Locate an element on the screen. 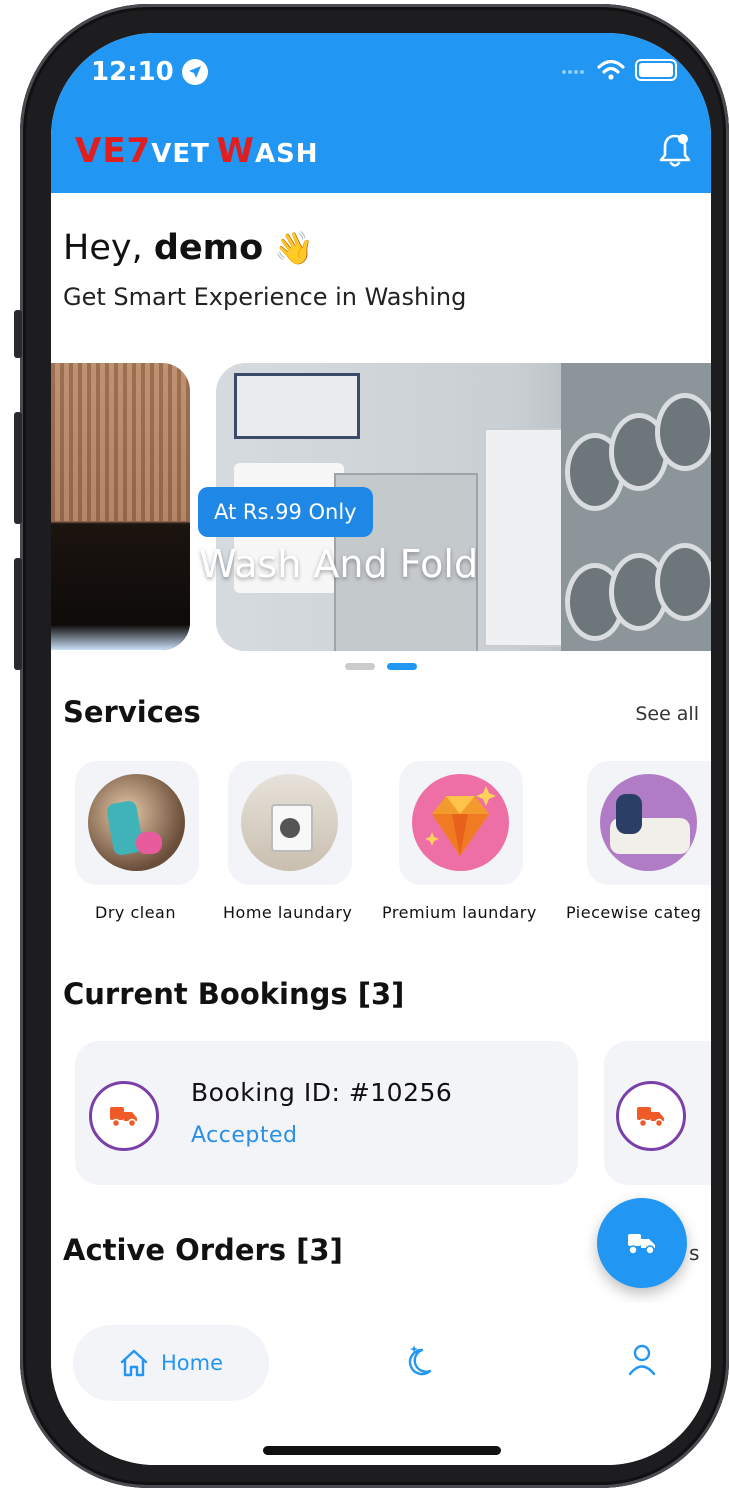  logo-letter: V is located at coordinates (89, 151).